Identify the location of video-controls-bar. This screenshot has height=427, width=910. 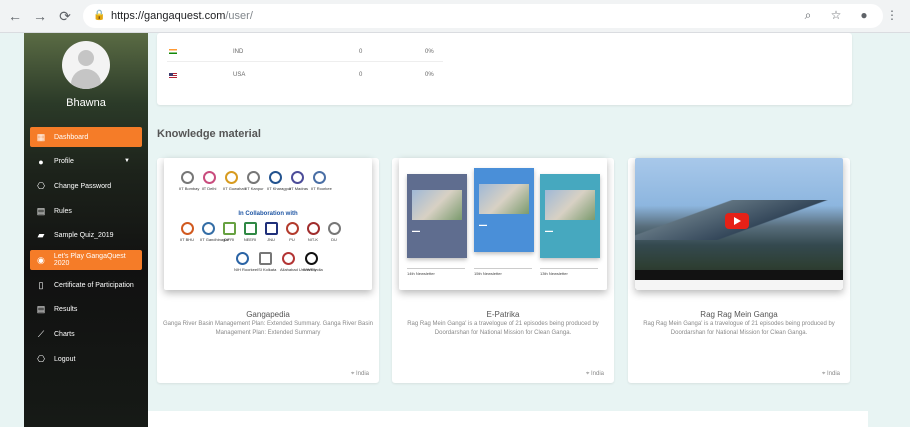
(739, 275).